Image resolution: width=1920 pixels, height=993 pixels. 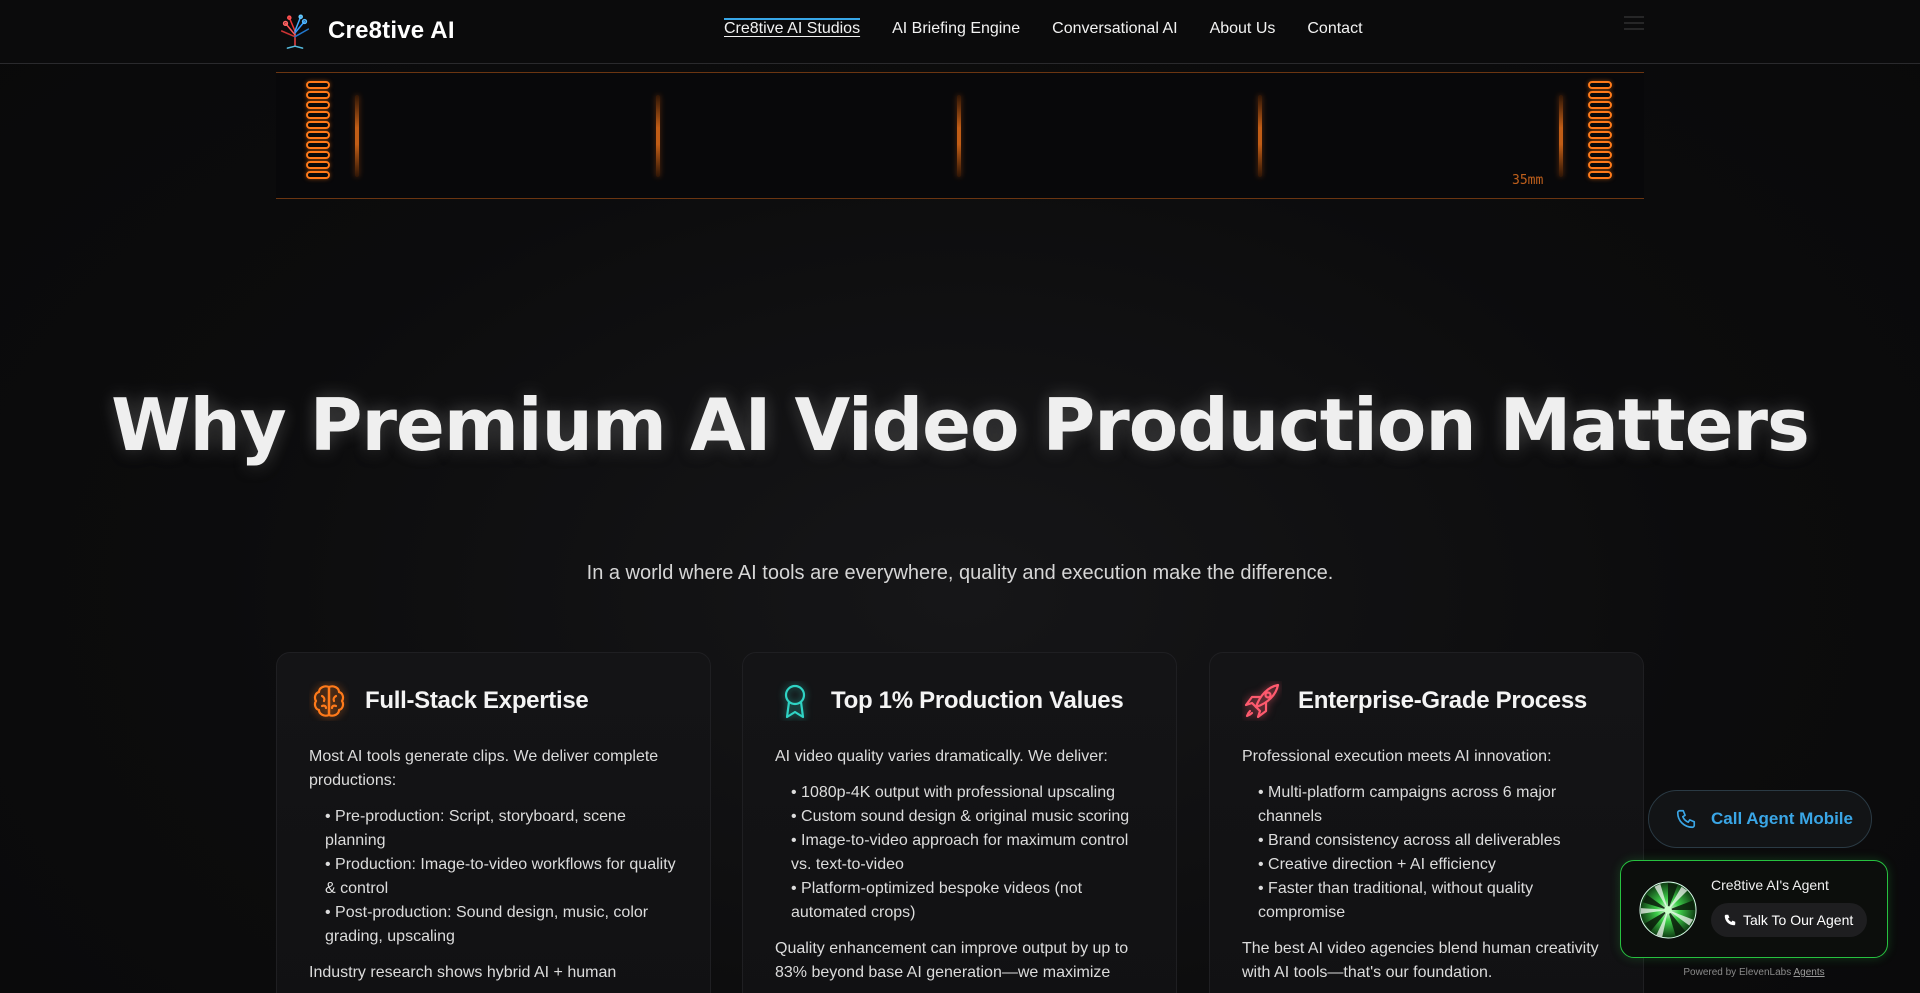 I want to click on hero-title: Why Premium AI Video Production Matters, so click(x=960, y=425).